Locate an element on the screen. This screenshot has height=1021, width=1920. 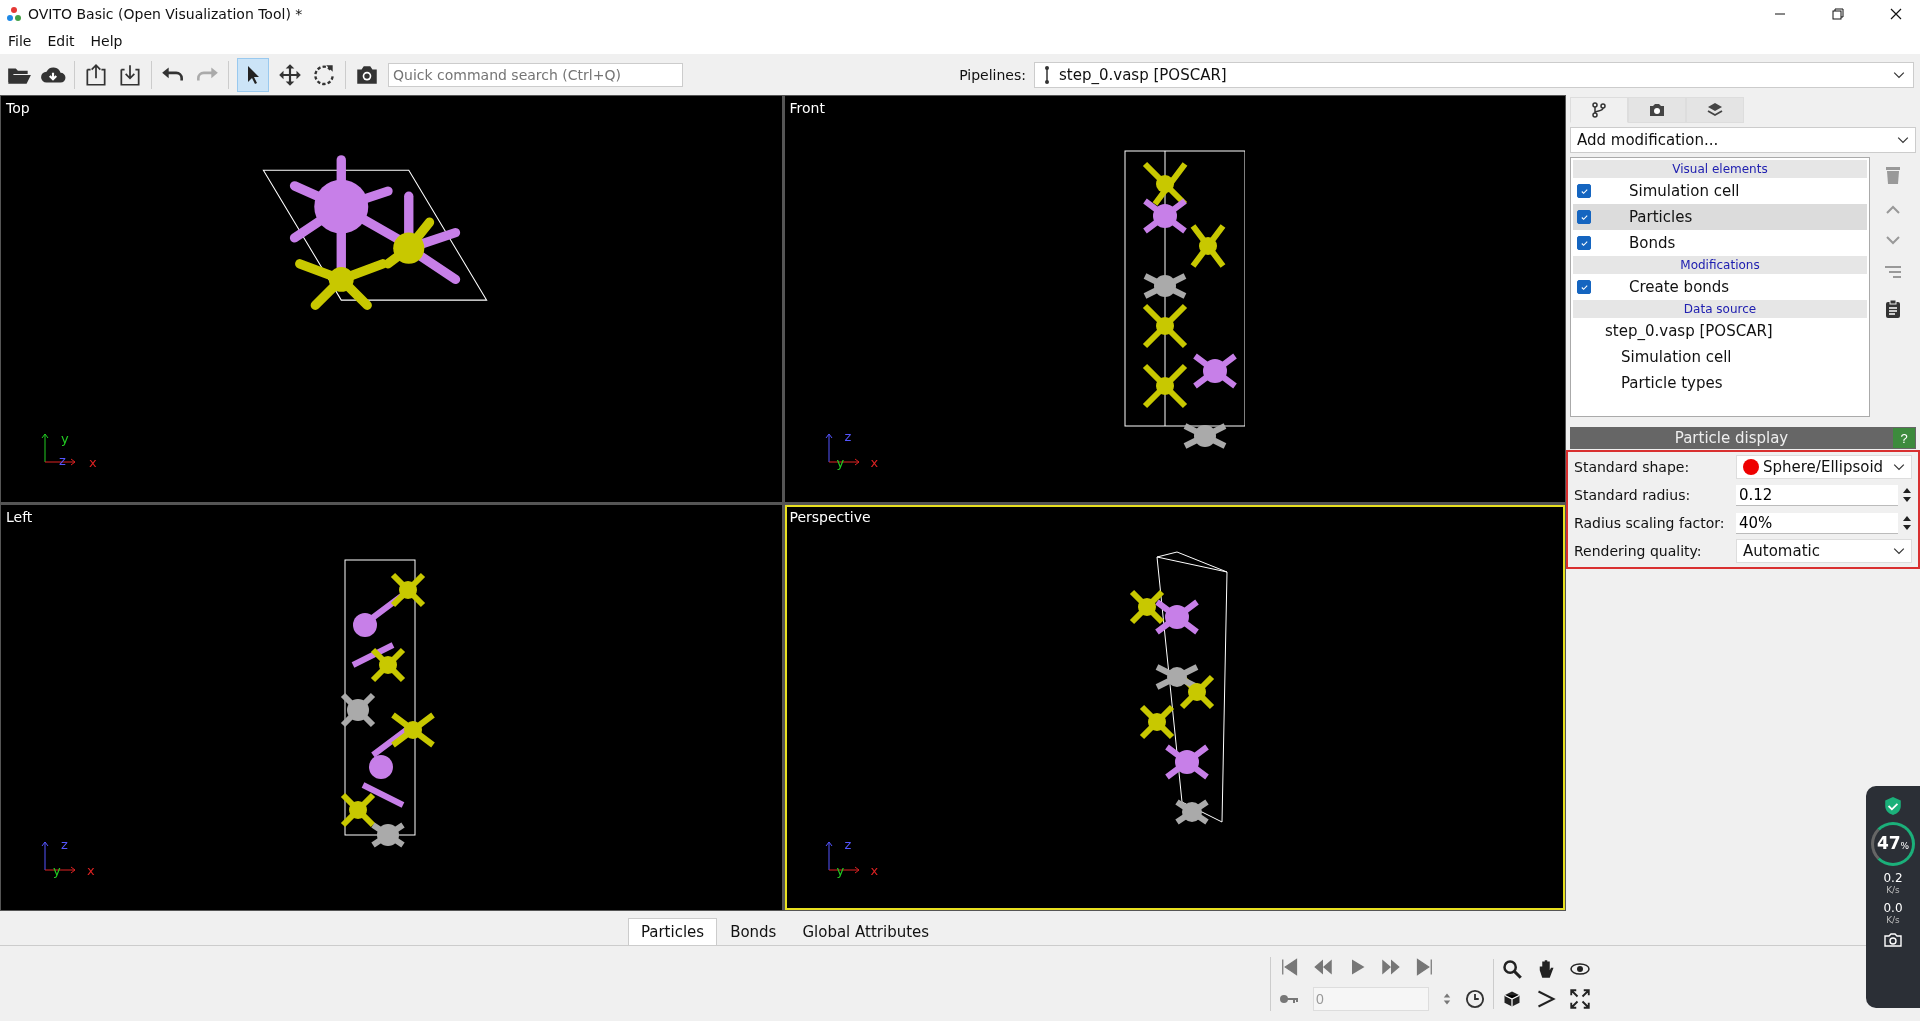
pipeline-tab is located at coordinates (1599, 110).